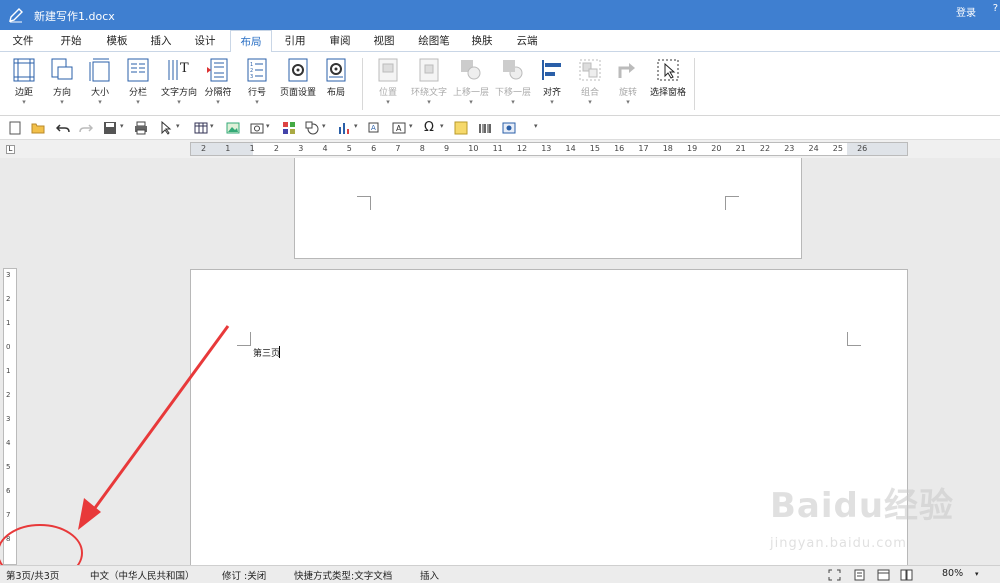  Describe the element at coordinates (485, 128) in the screenshot. I see `barcode-icon` at that location.